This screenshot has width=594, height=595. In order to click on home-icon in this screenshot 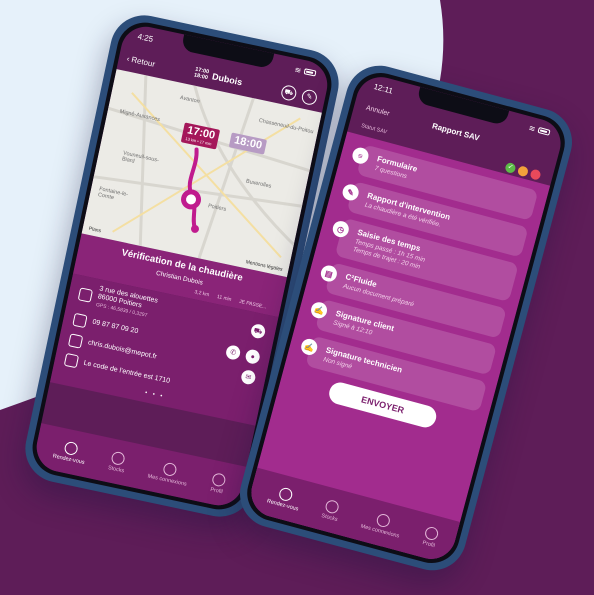, I will do `click(85, 294)`.